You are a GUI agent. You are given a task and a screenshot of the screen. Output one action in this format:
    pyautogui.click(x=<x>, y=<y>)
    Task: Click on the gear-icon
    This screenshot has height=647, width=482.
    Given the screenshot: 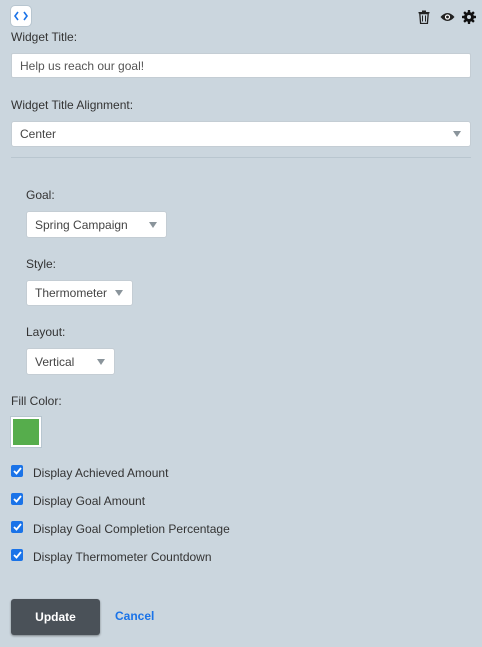 What is the action you would take?
    pyautogui.click(x=469, y=17)
    